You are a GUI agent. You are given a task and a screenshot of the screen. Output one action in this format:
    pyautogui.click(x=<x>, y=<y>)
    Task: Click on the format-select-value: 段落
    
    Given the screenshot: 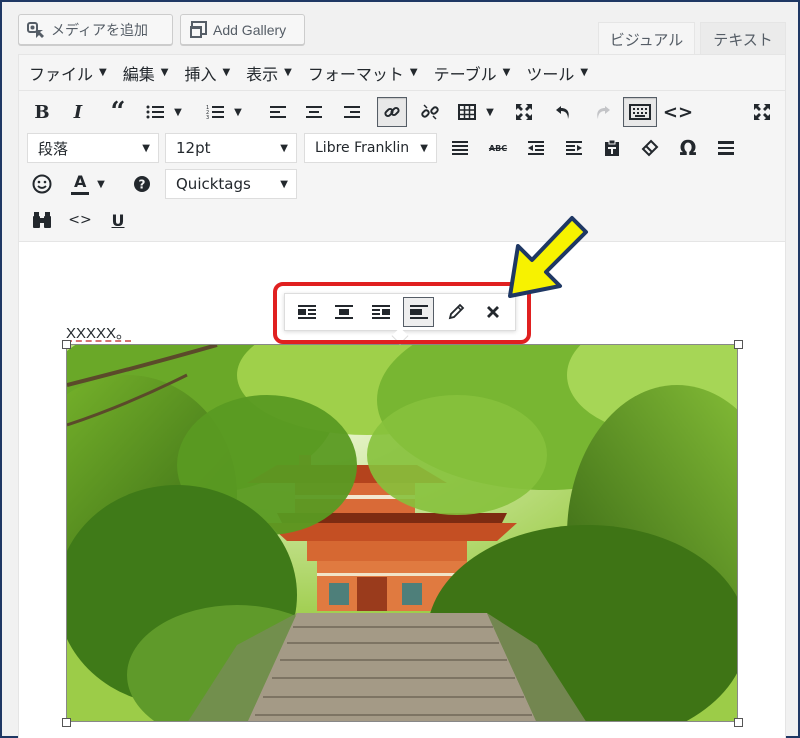 What is the action you would take?
    pyautogui.click(x=53, y=148)
    